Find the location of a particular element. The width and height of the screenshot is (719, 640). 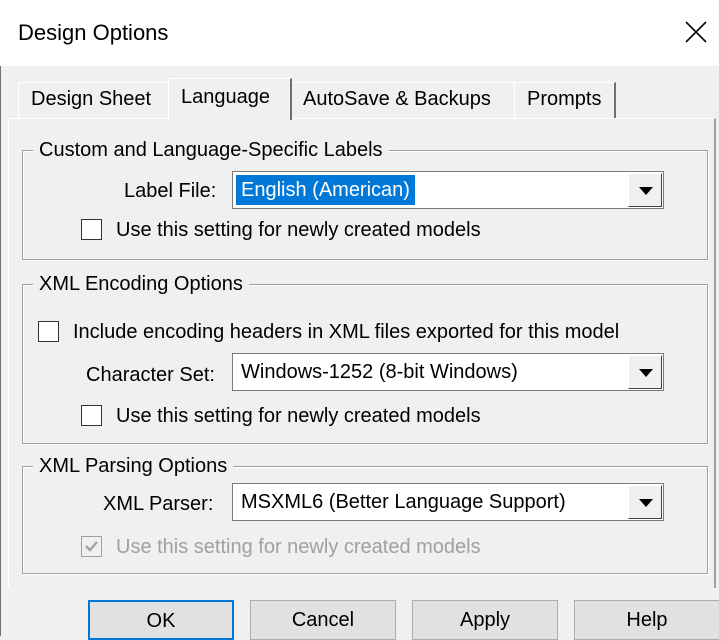

help-button: Help is located at coordinates (646, 620).